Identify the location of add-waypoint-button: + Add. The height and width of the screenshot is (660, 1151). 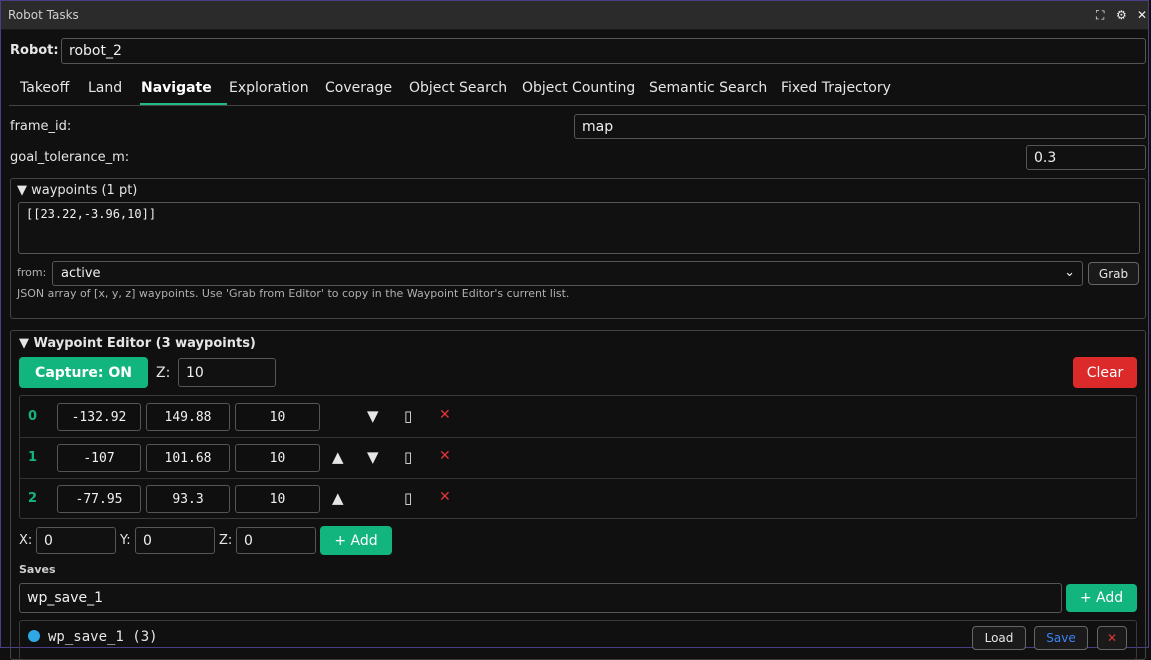
(356, 540).